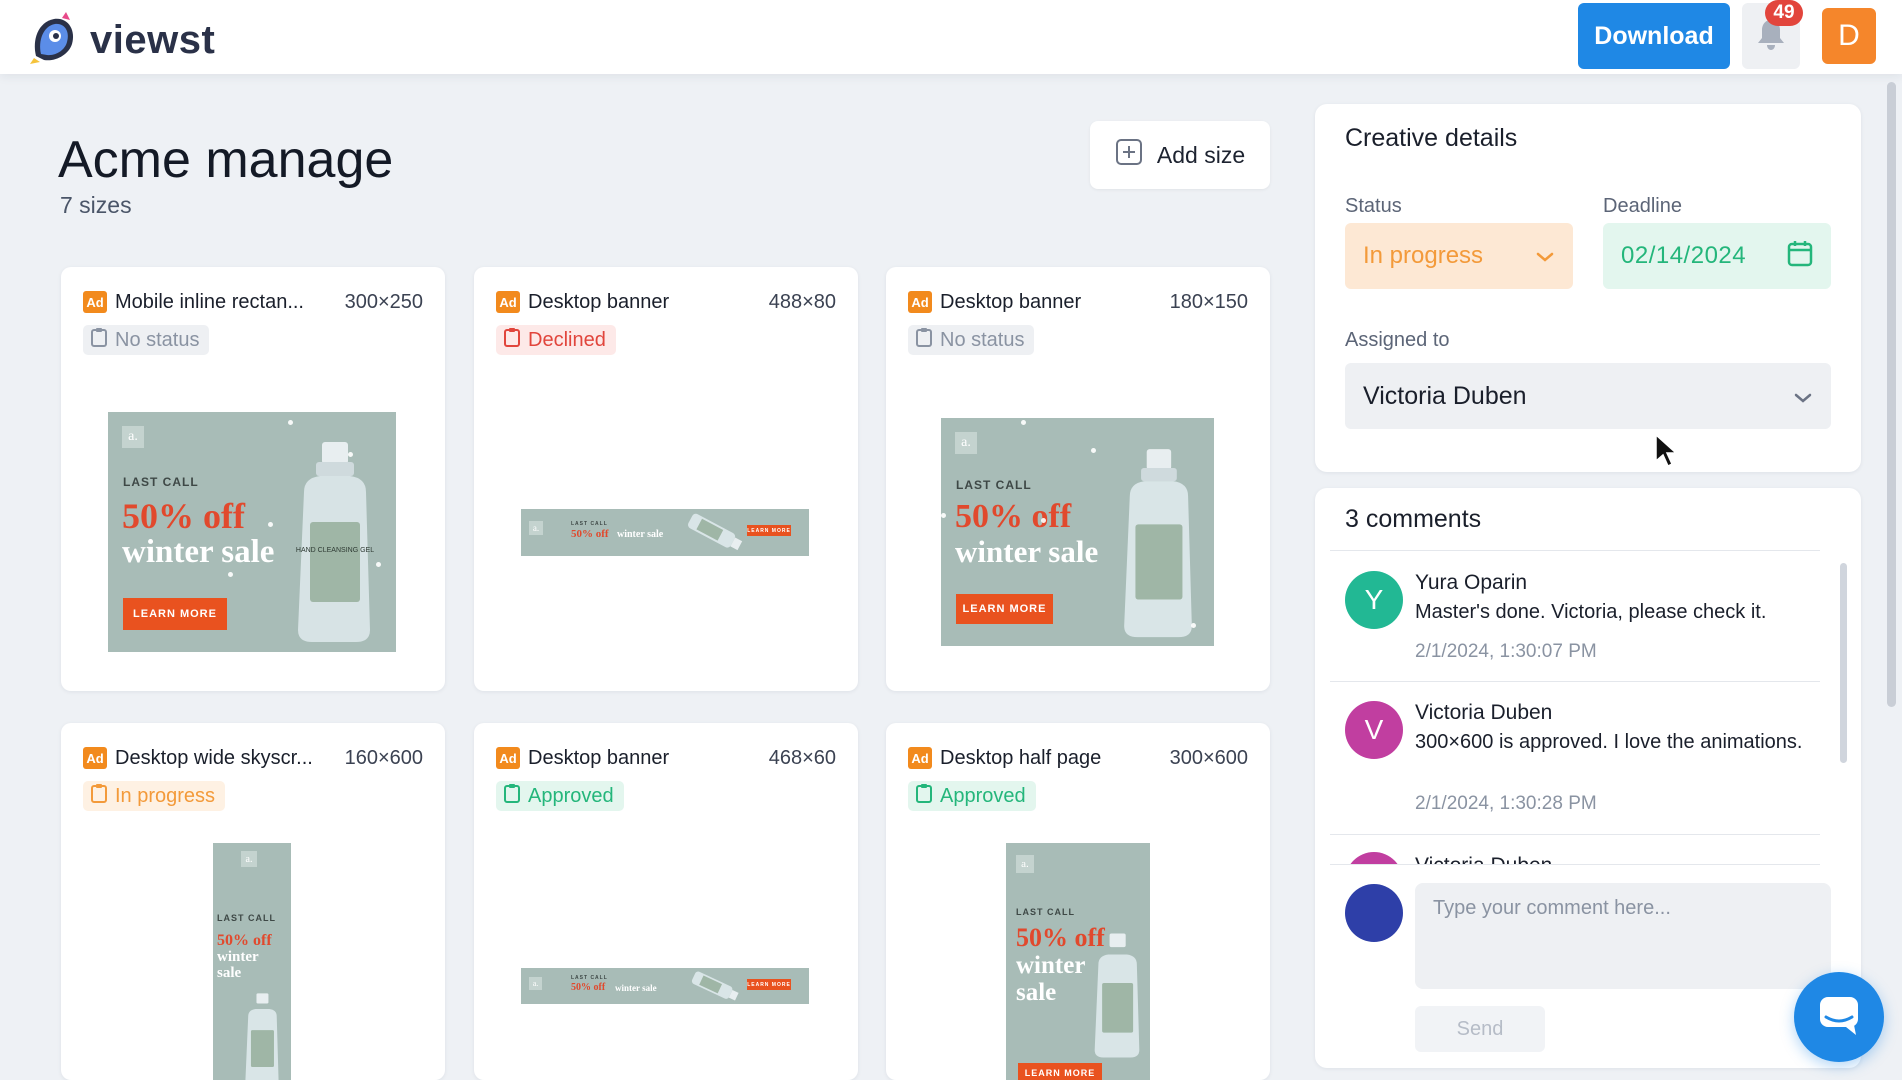  I want to click on card-header: Ad Desktop wide skyscr... 160×600, so click(253, 758).